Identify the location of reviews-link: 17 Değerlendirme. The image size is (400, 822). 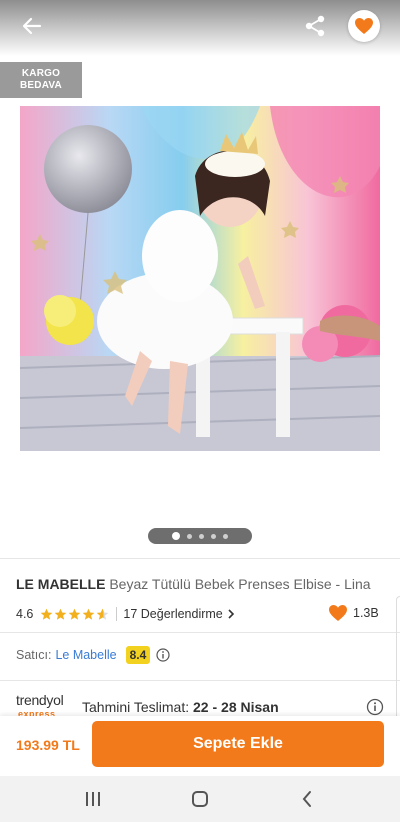
(178, 614).